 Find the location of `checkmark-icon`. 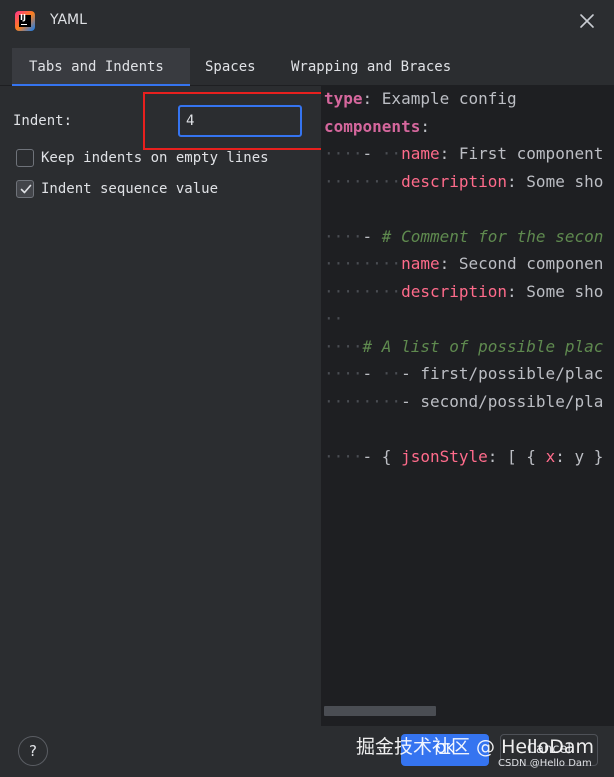

checkmark-icon is located at coordinates (26, 189).